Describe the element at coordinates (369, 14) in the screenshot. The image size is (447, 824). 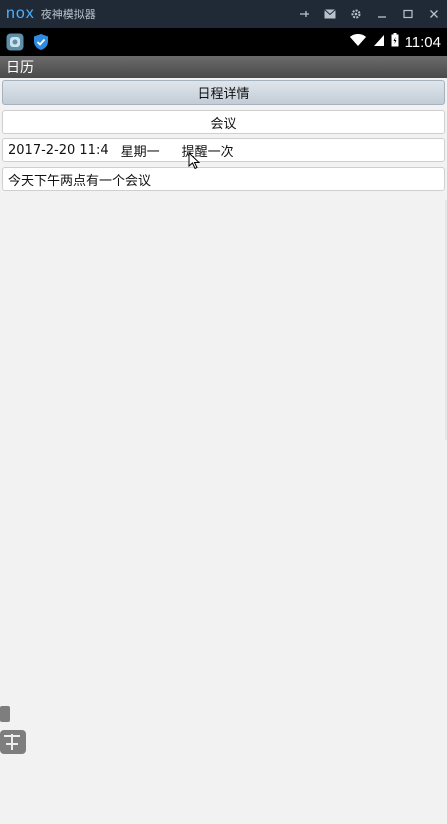
I see `emulator-controls` at that location.